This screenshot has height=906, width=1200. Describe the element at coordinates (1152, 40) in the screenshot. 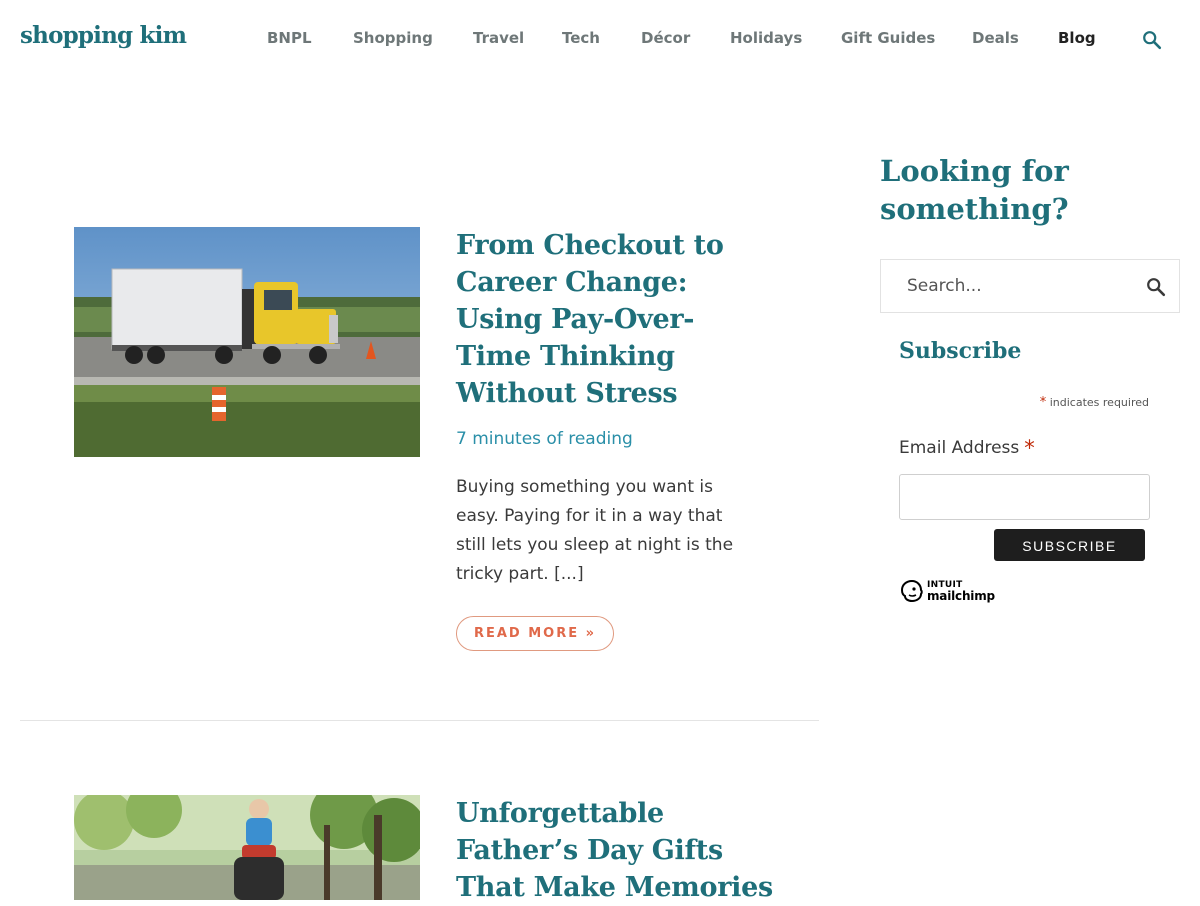

I see `search-icon` at that location.